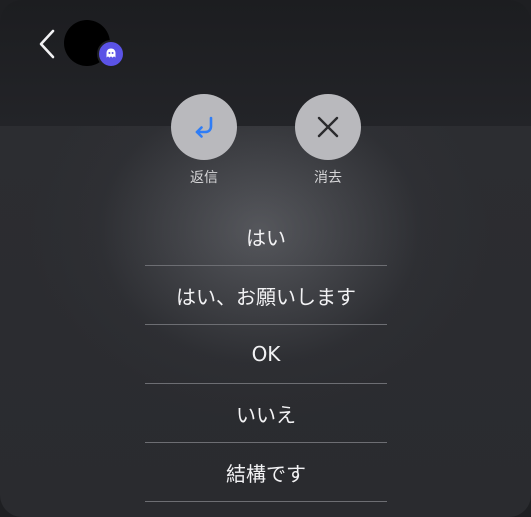 The height and width of the screenshot is (517, 531). I want to click on reply-arrow-icon, so click(204, 127).